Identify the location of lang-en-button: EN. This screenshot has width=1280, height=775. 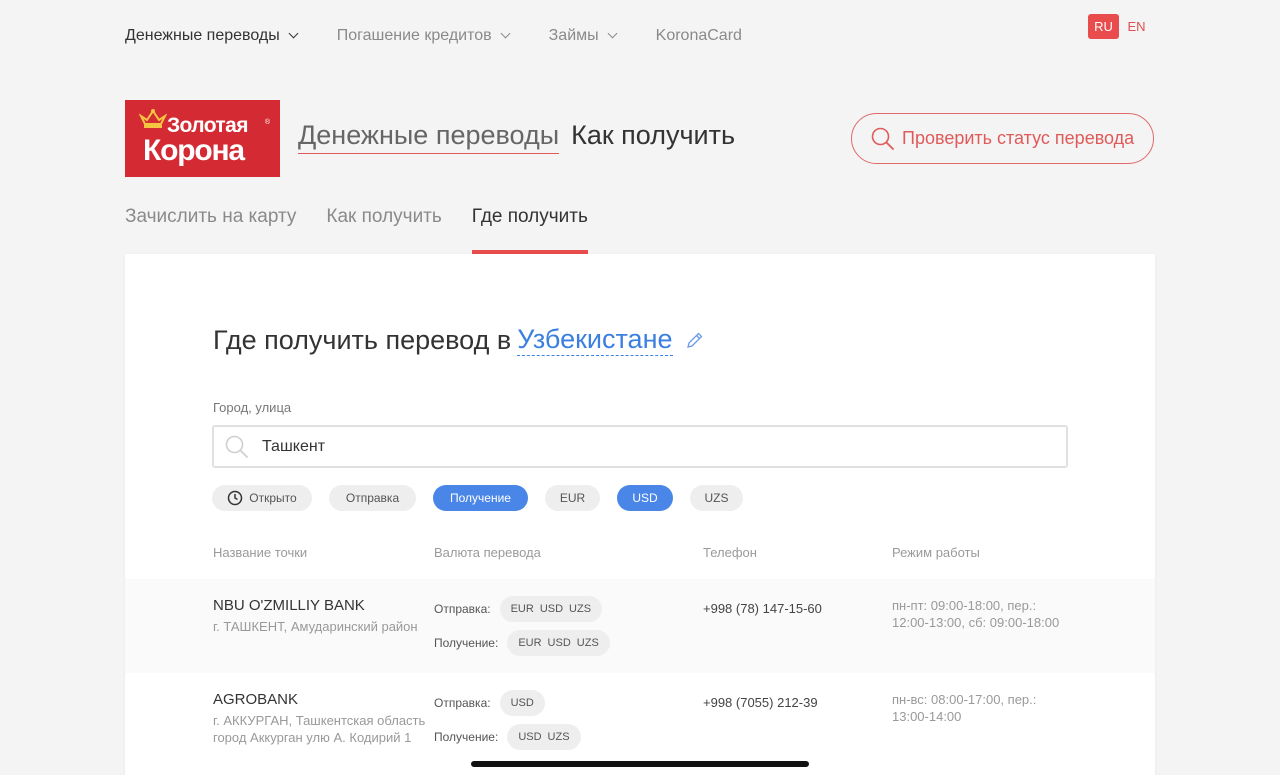
(1136, 26).